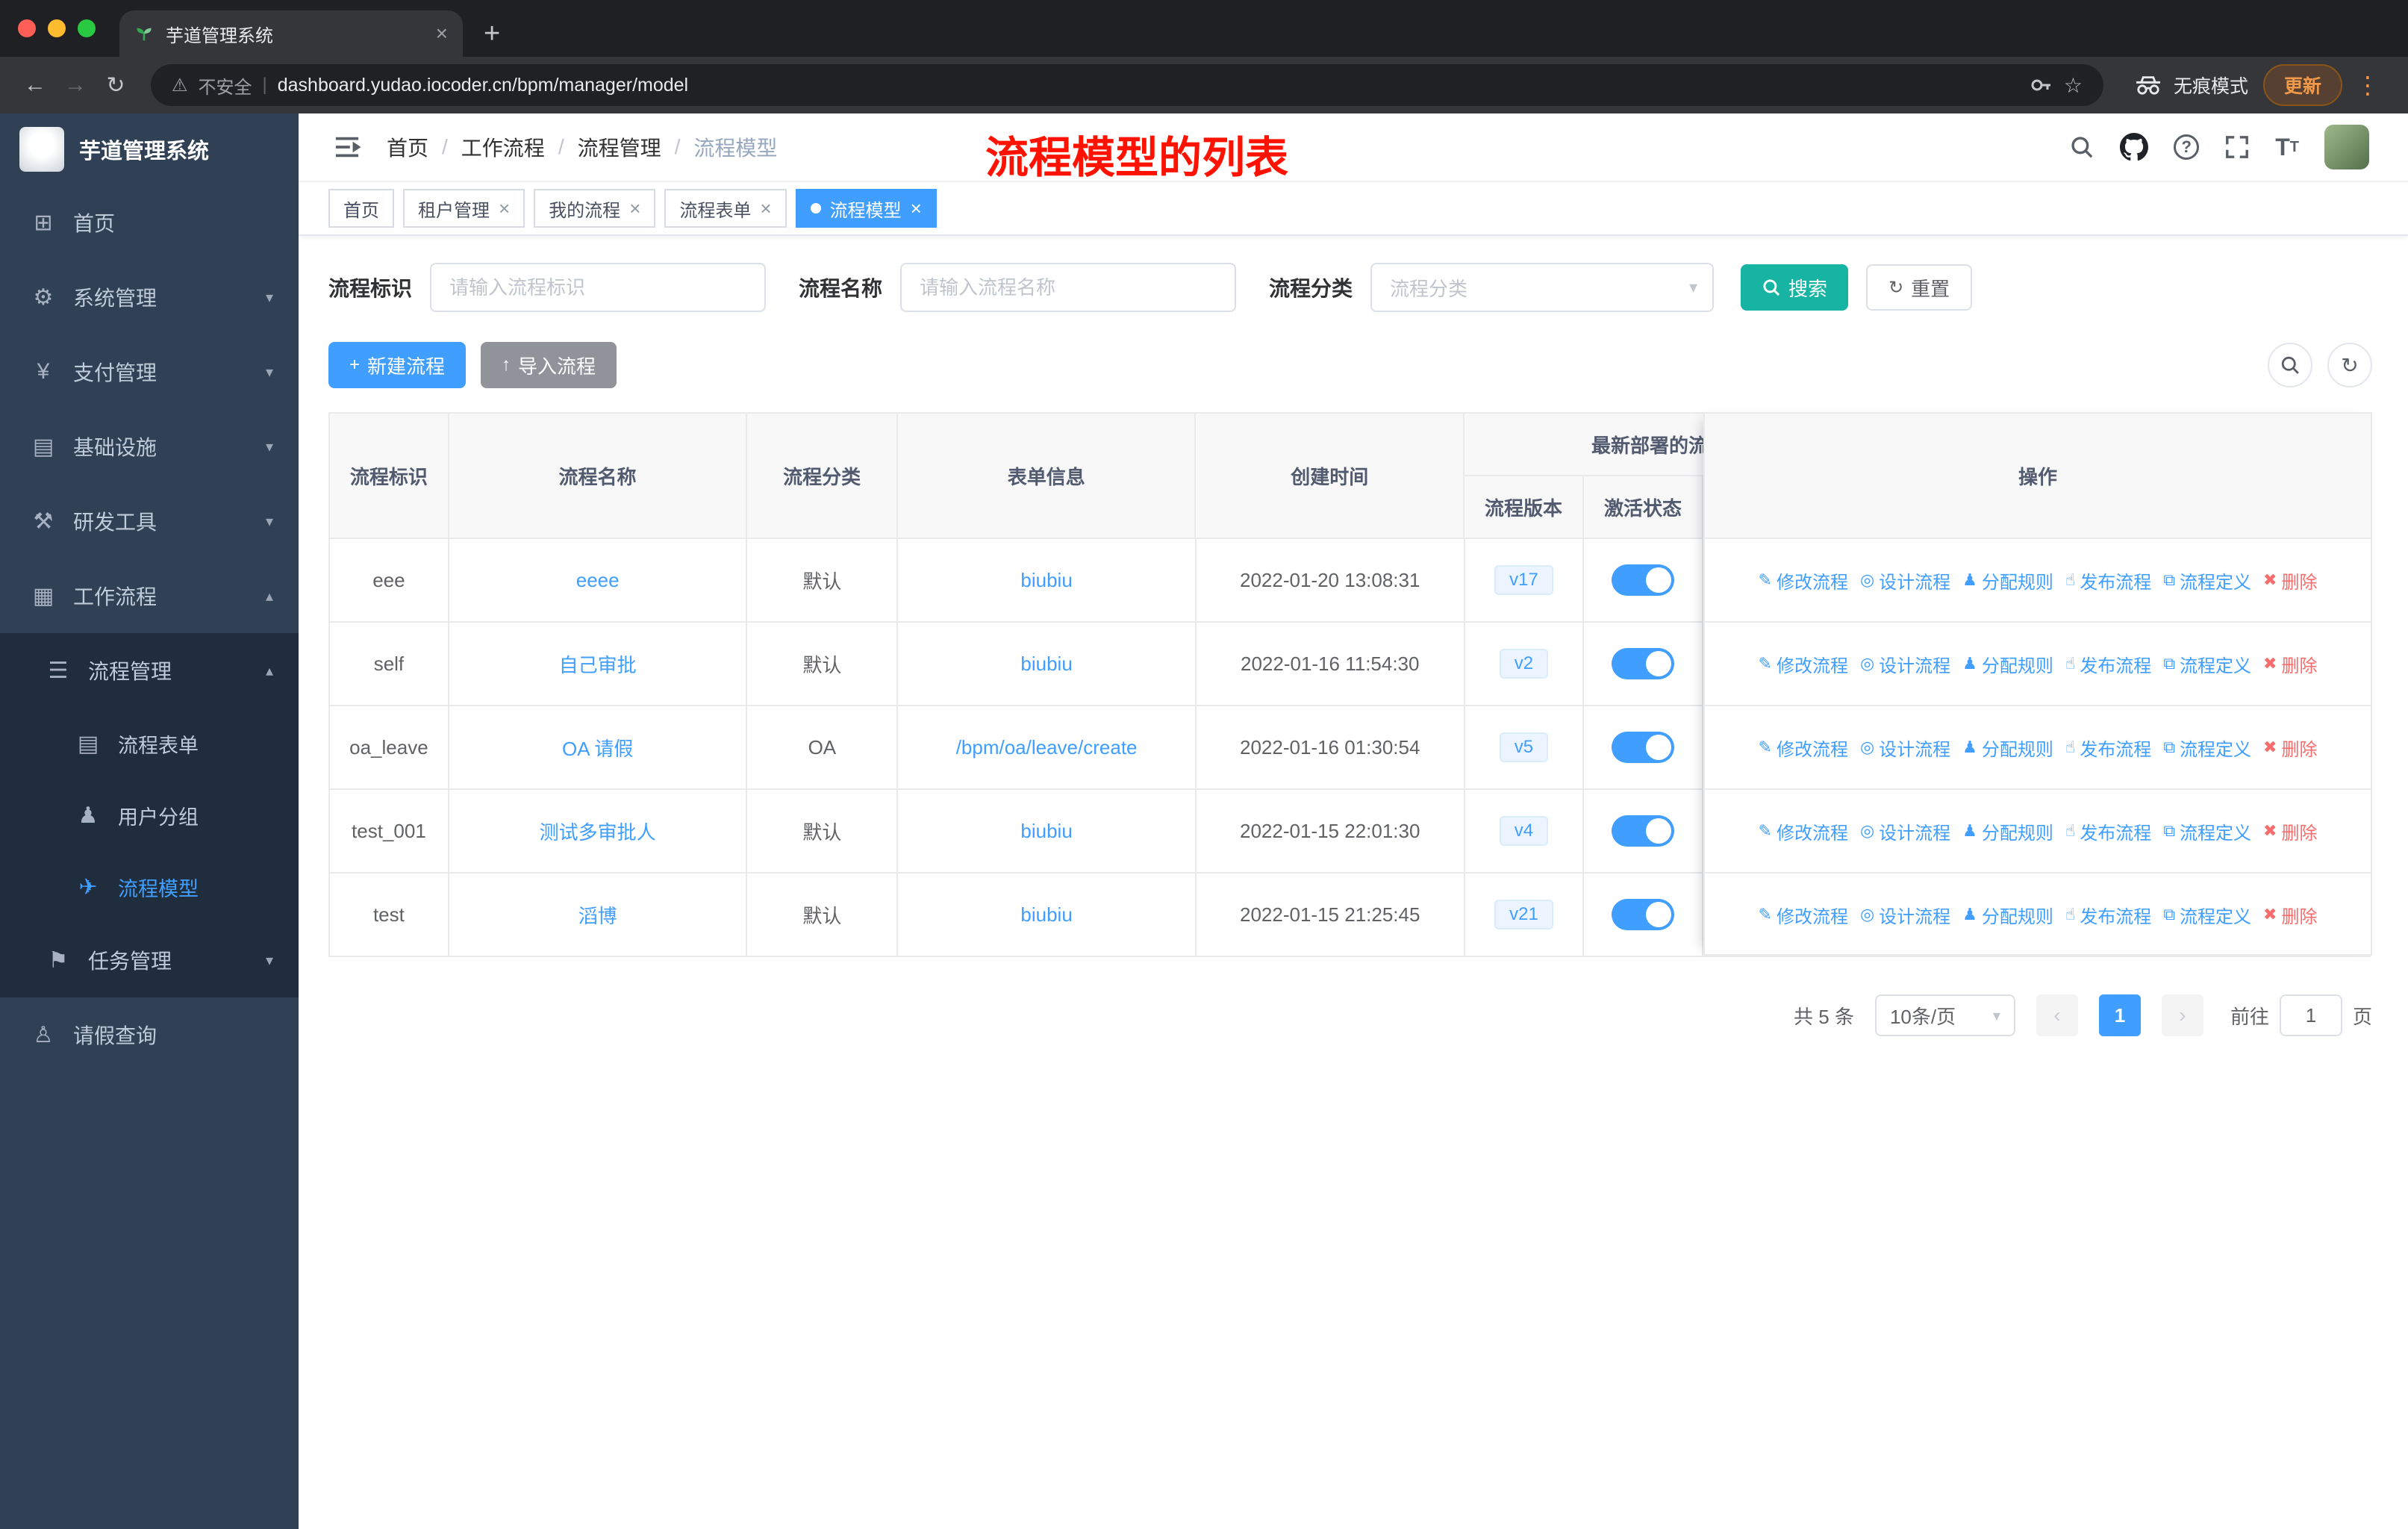 This screenshot has height=1529, width=2408. Describe the element at coordinates (1068, 287) in the screenshot. I see `filter-name-input` at that location.